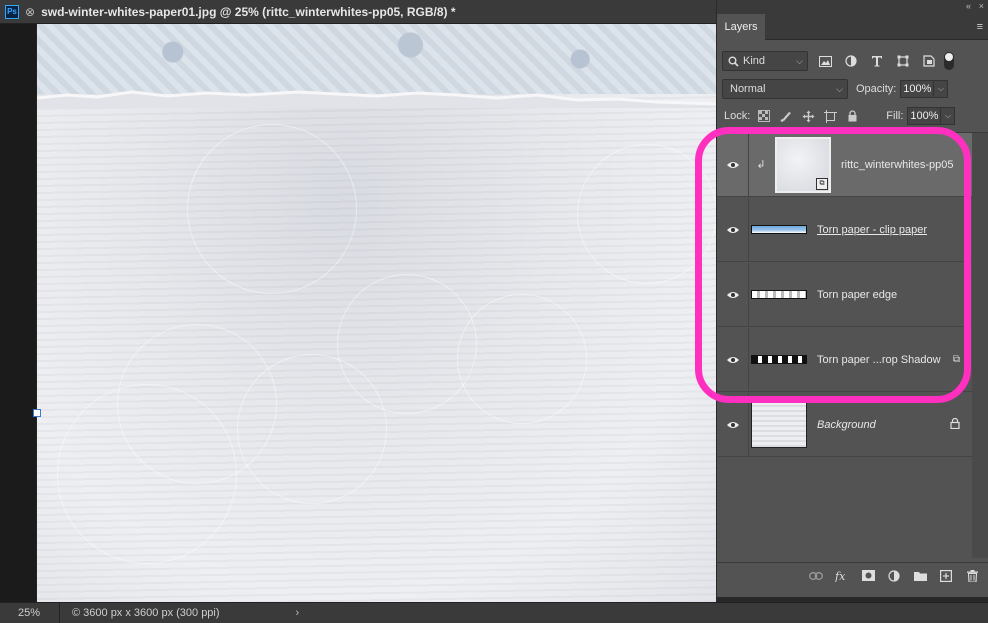  Describe the element at coordinates (808, 116) in the screenshot. I see `lock-position-icon` at that location.